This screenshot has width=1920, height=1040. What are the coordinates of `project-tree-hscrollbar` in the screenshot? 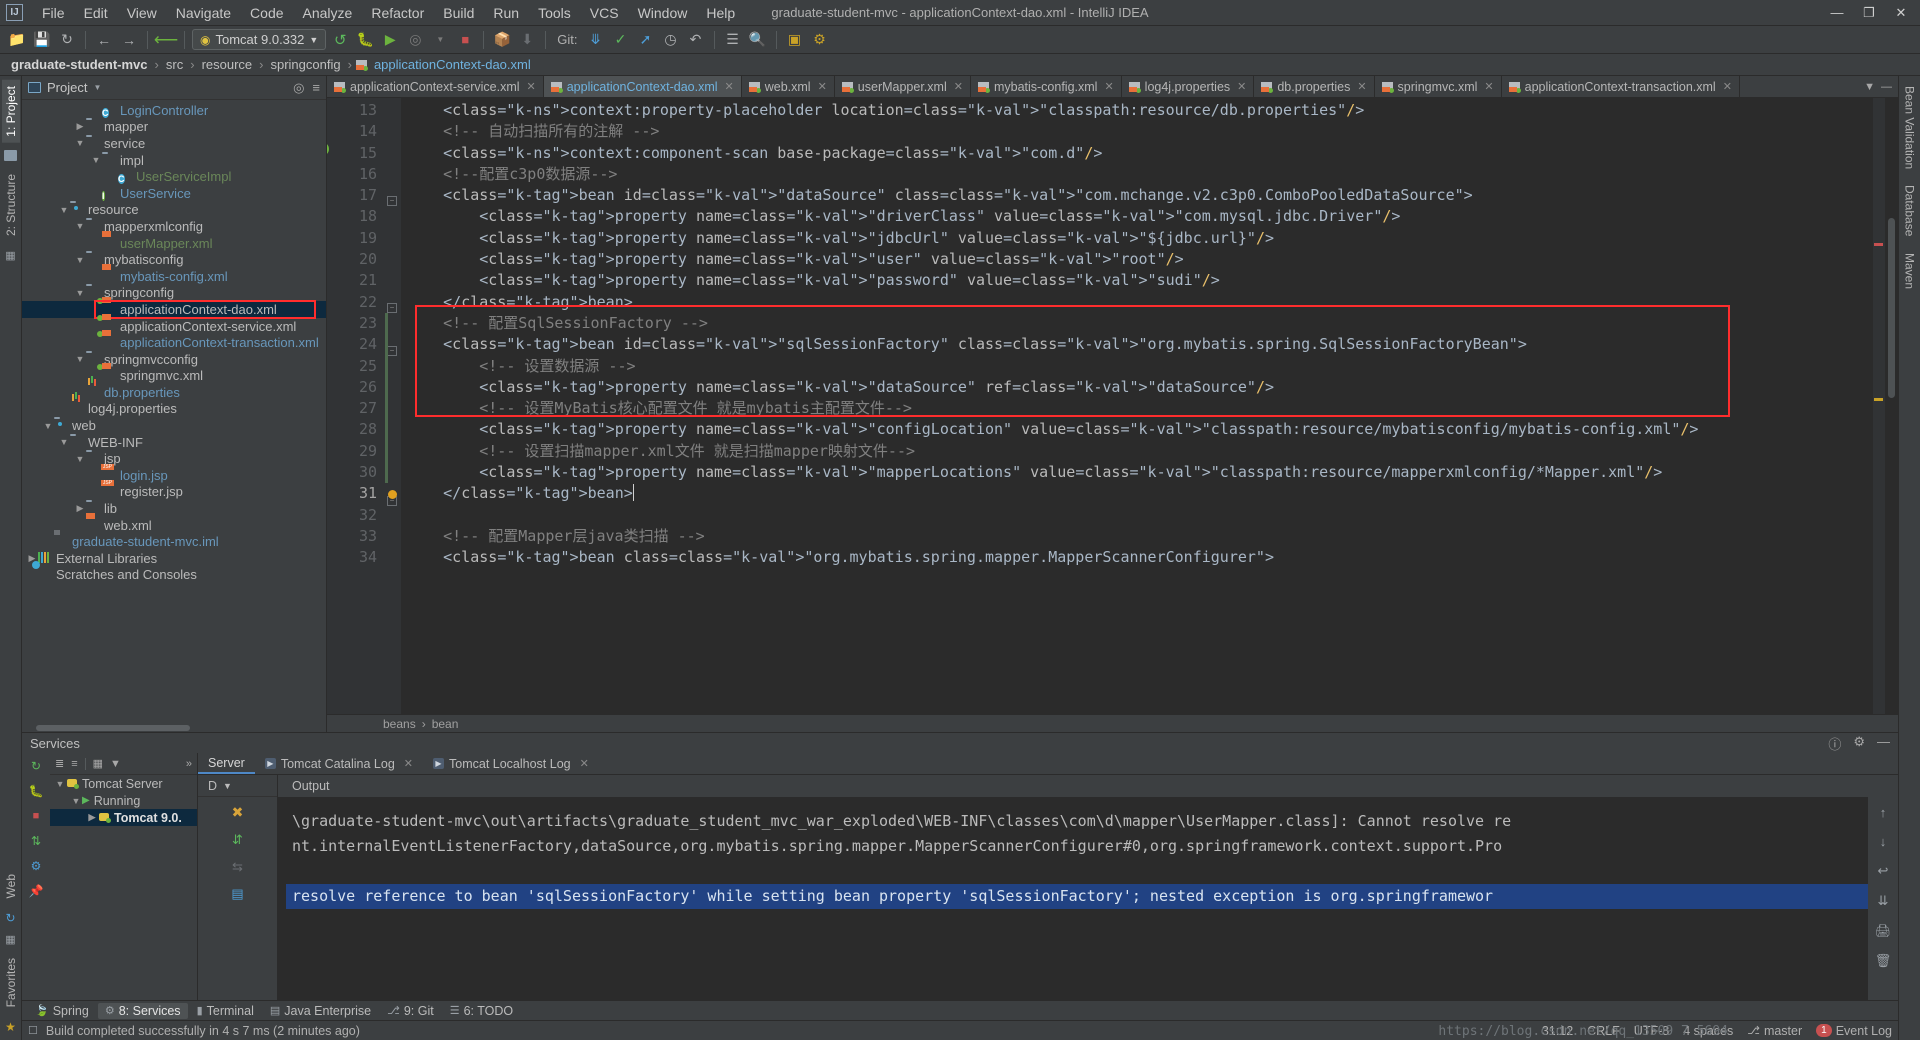 It's located at (174, 728).